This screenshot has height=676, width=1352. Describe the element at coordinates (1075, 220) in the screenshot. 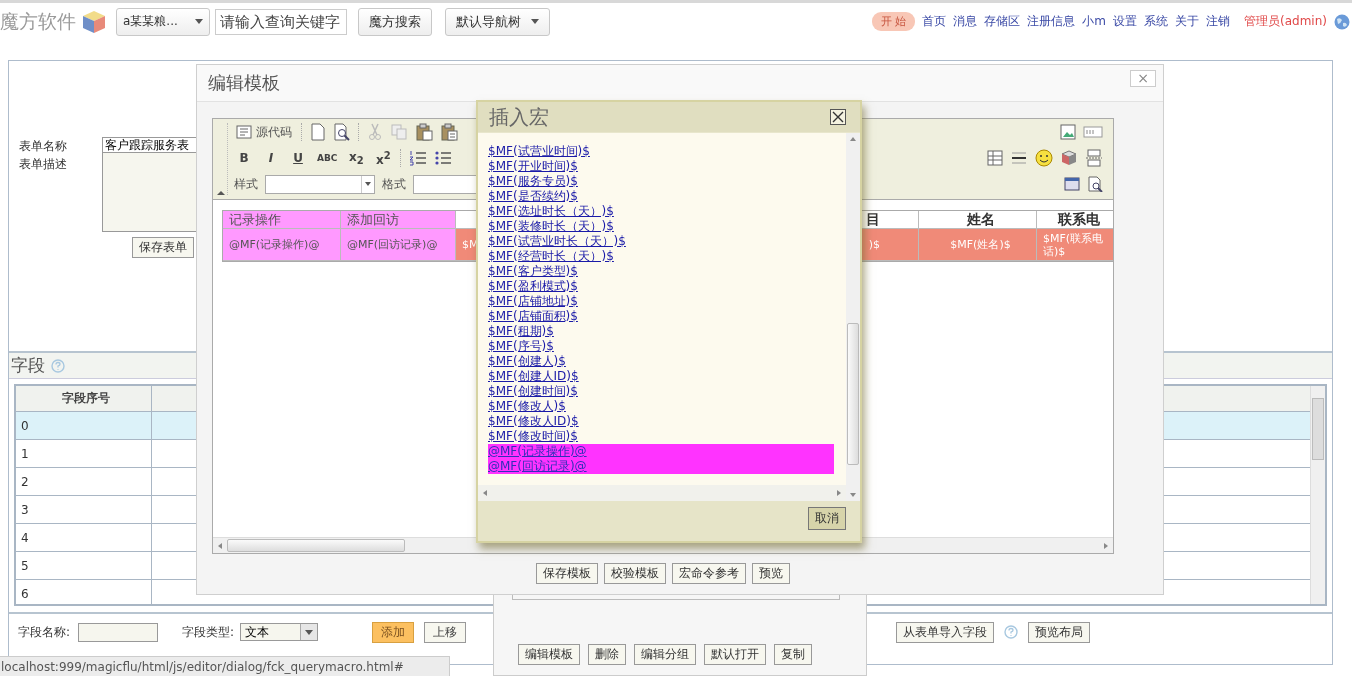

I see `table-header-cell: 联系电` at that location.